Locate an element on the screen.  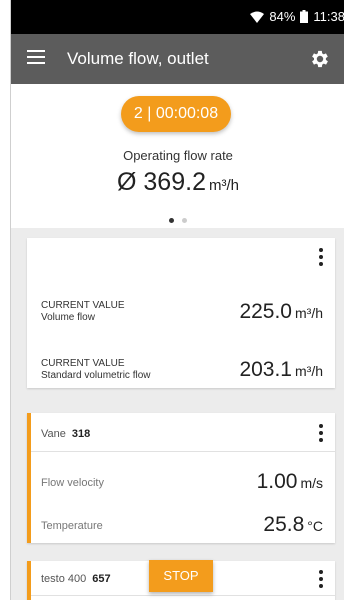
device-name: testo 400 is located at coordinates (64, 579).